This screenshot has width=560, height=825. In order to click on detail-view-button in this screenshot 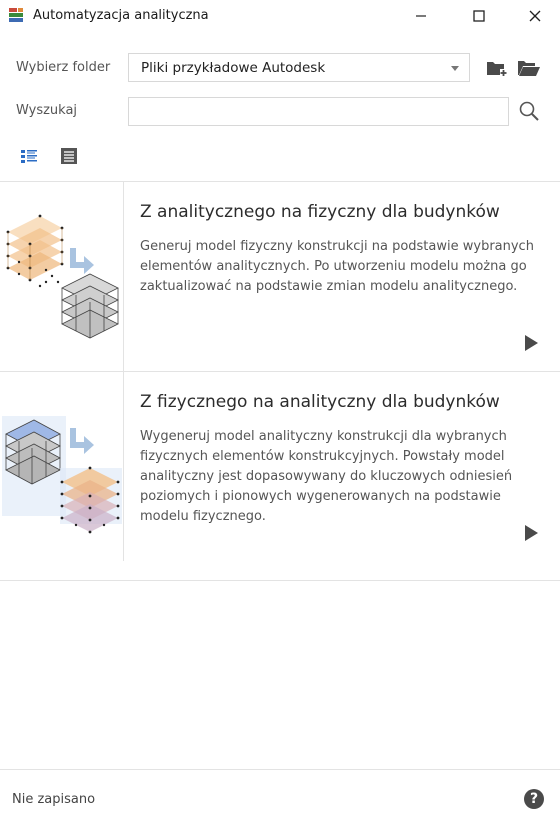, I will do `click(29, 156)`.